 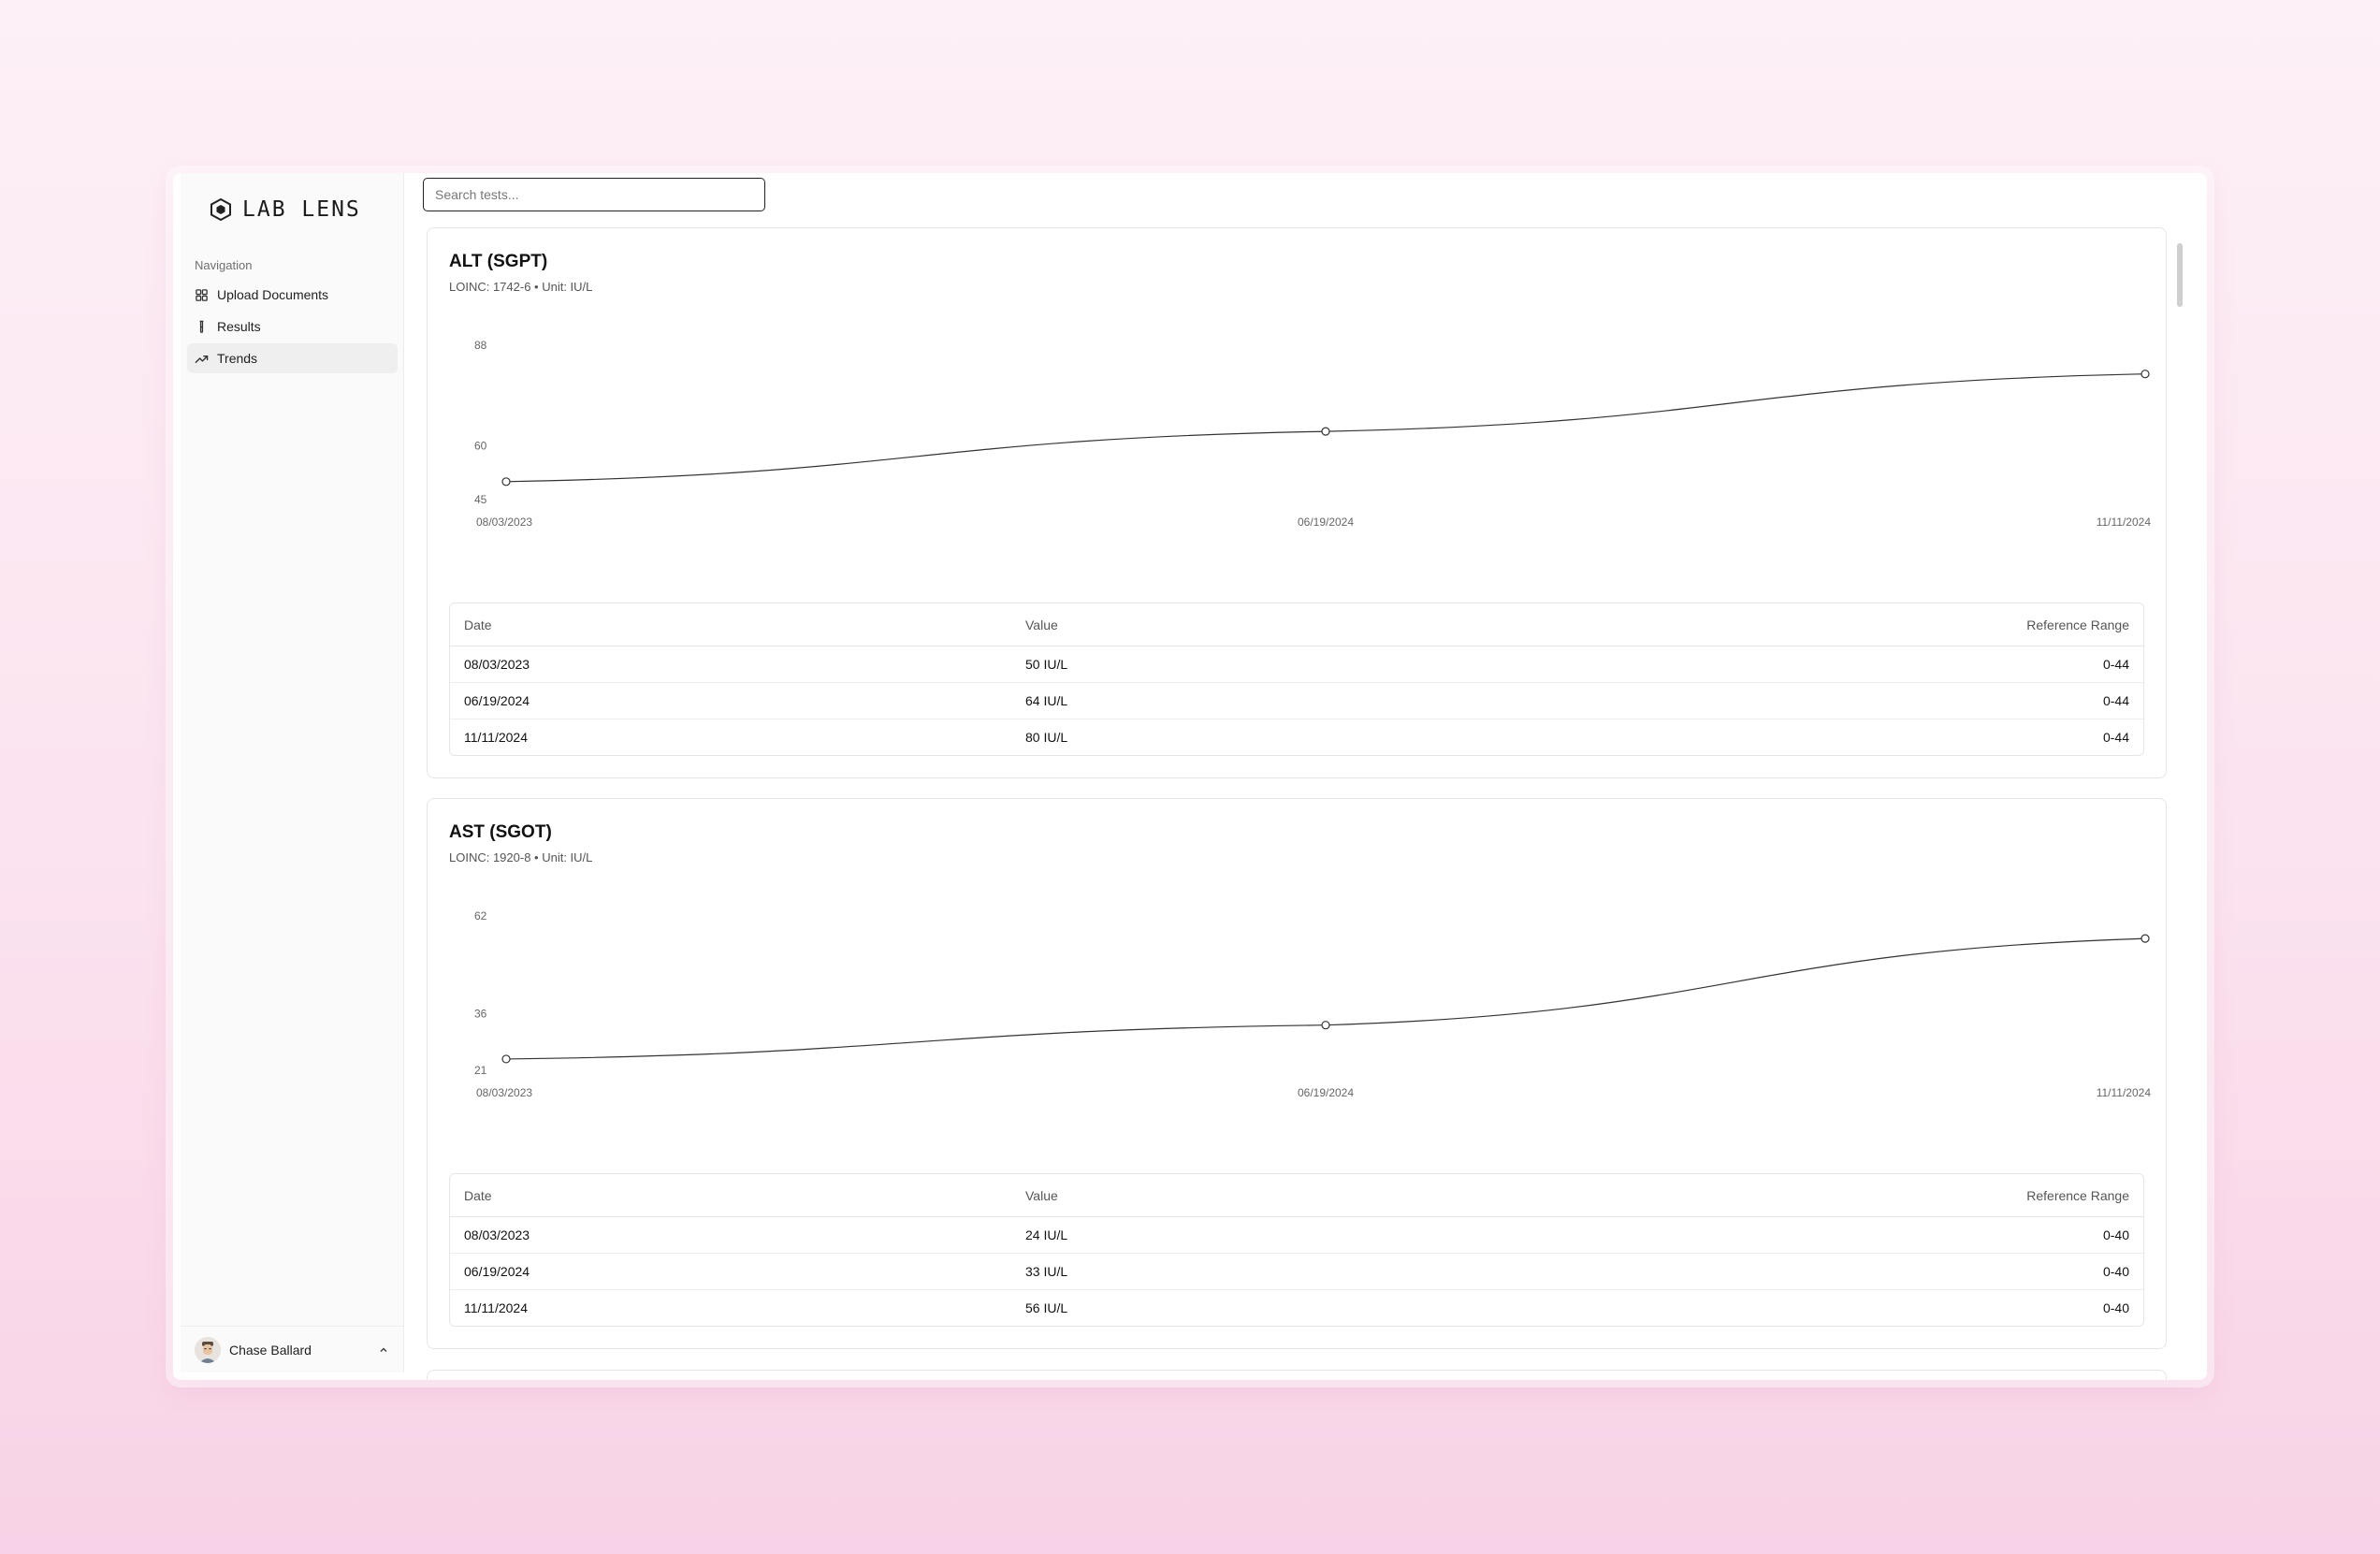 I want to click on table-row: 08/03/2023 24 IU/L 0-40, so click(x=1296, y=1235).